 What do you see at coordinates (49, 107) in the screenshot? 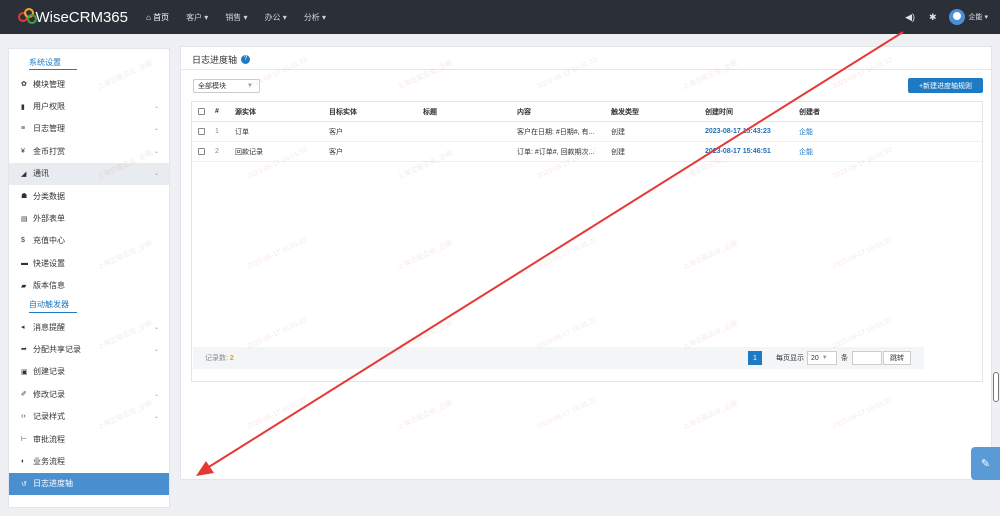
I see `sidebar-item-label: 用户权限` at bounding box center [49, 107].